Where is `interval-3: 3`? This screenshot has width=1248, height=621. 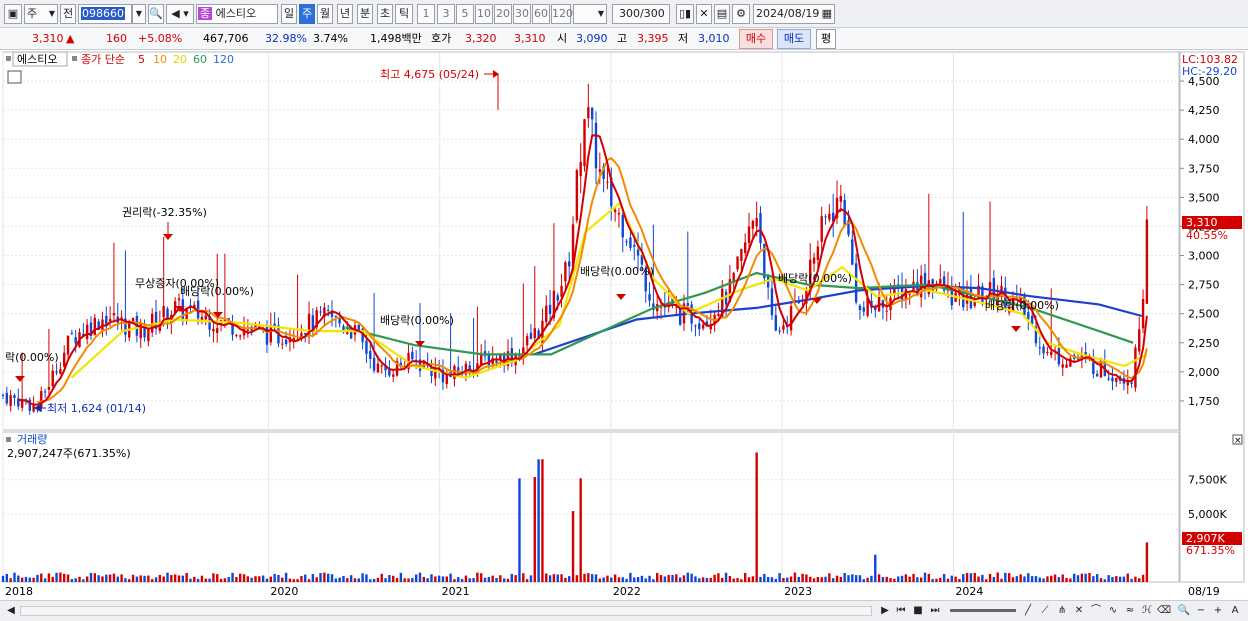
interval-3: 3 is located at coordinates (446, 14).